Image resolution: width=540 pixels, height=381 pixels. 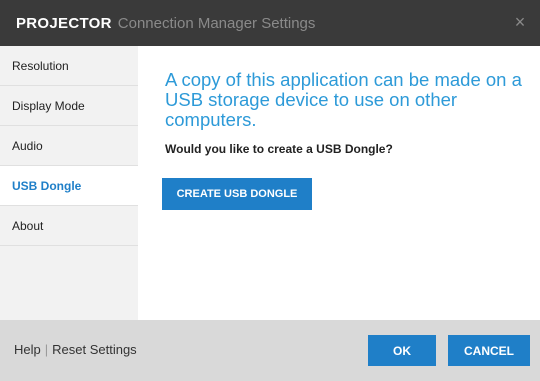 What do you see at coordinates (237, 194) in the screenshot?
I see `create-usb-dongle-button: CREATE USB DONGLE` at bounding box center [237, 194].